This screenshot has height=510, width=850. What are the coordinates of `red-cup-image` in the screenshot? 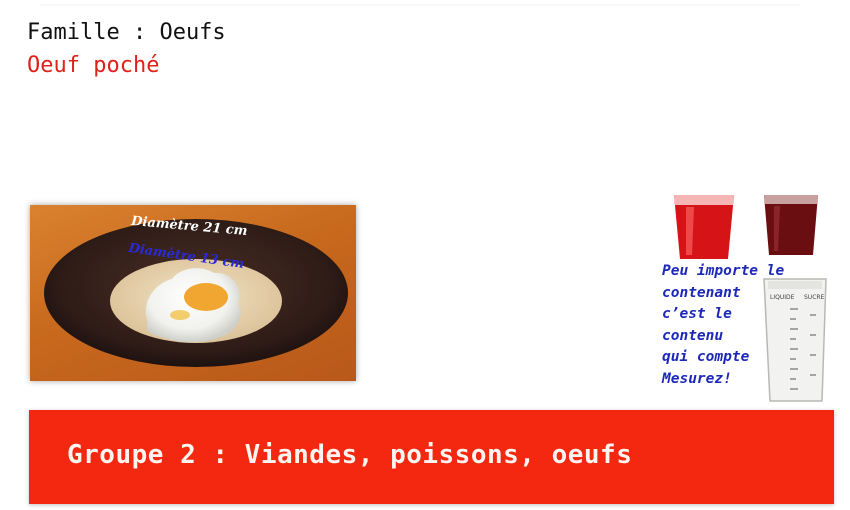 It's located at (704, 227).